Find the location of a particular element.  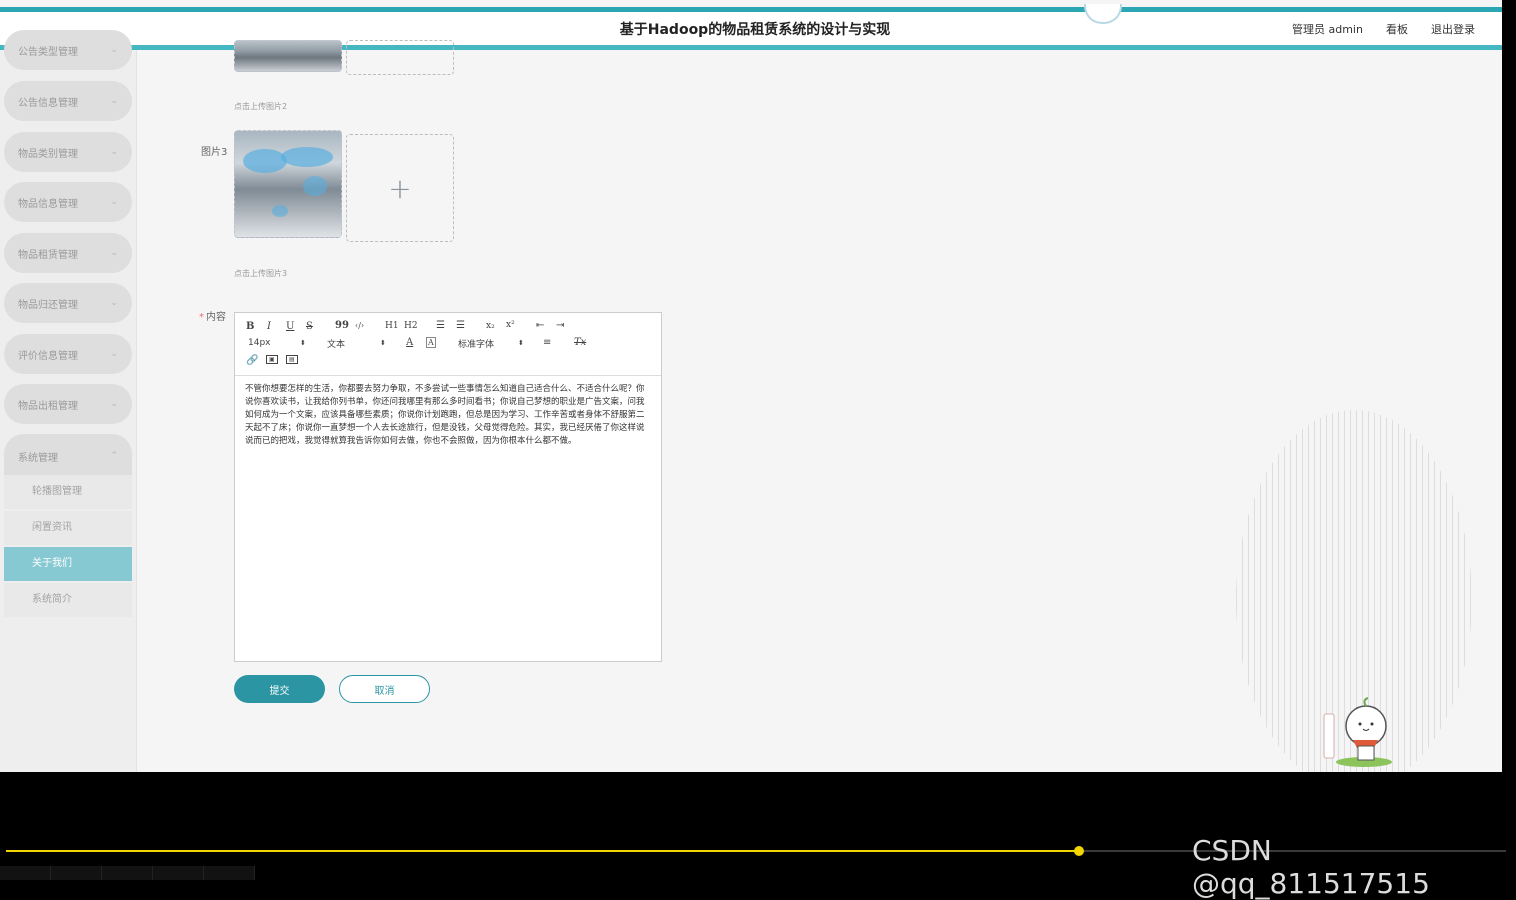

picture3-label: 图片3 is located at coordinates (214, 152).